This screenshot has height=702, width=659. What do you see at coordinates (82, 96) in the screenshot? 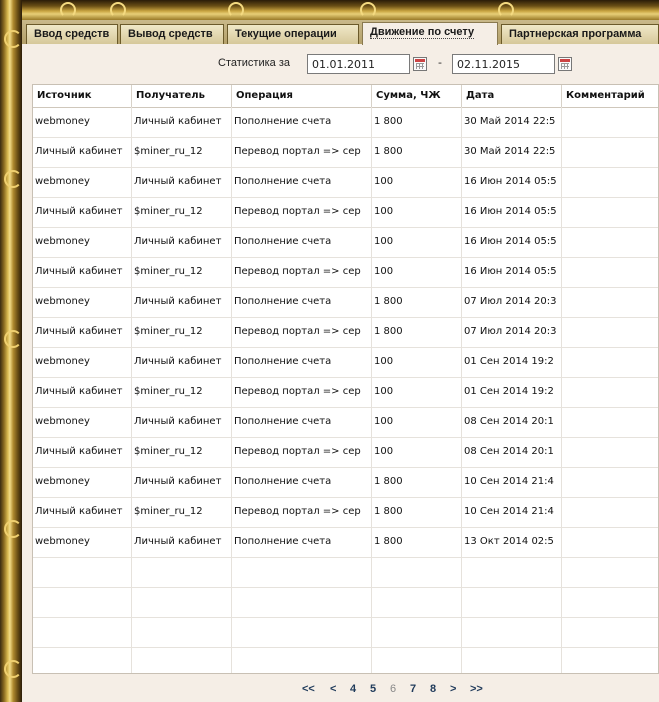
I see `column-header: Источник` at bounding box center [82, 96].